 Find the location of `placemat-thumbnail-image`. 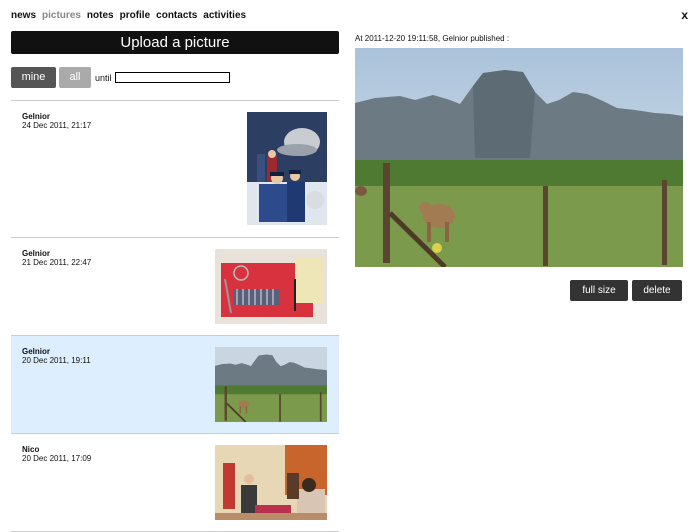

placemat-thumbnail-image is located at coordinates (271, 286).